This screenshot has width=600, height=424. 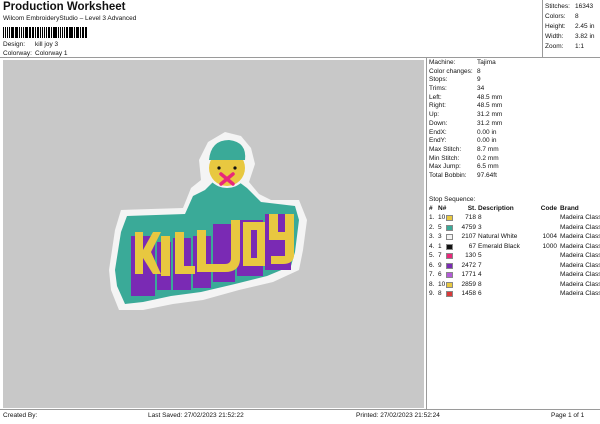 What do you see at coordinates (440, 293) in the screenshot?
I see `needle-number: 8` at bounding box center [440, 293].